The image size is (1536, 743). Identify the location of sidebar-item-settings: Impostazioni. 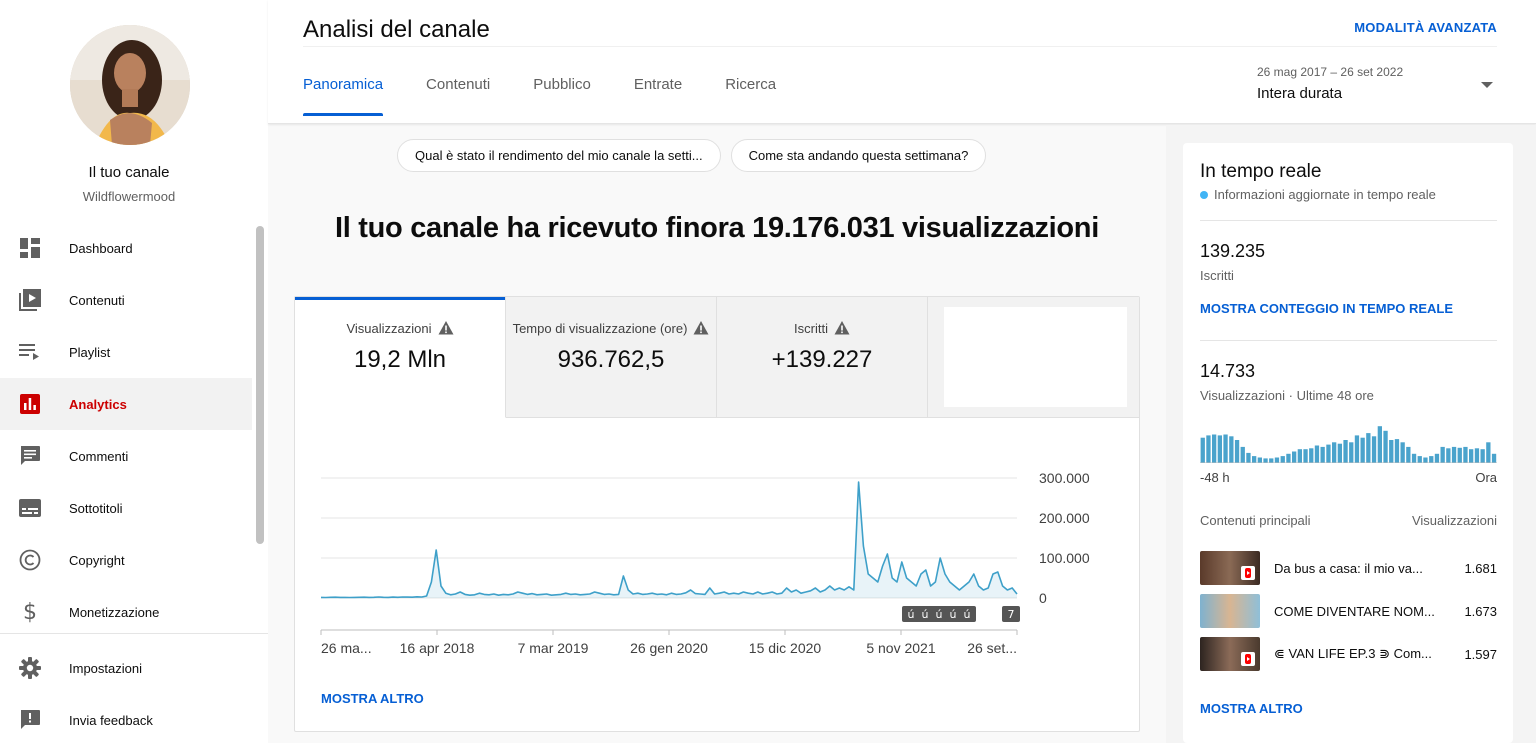
(126, 668).